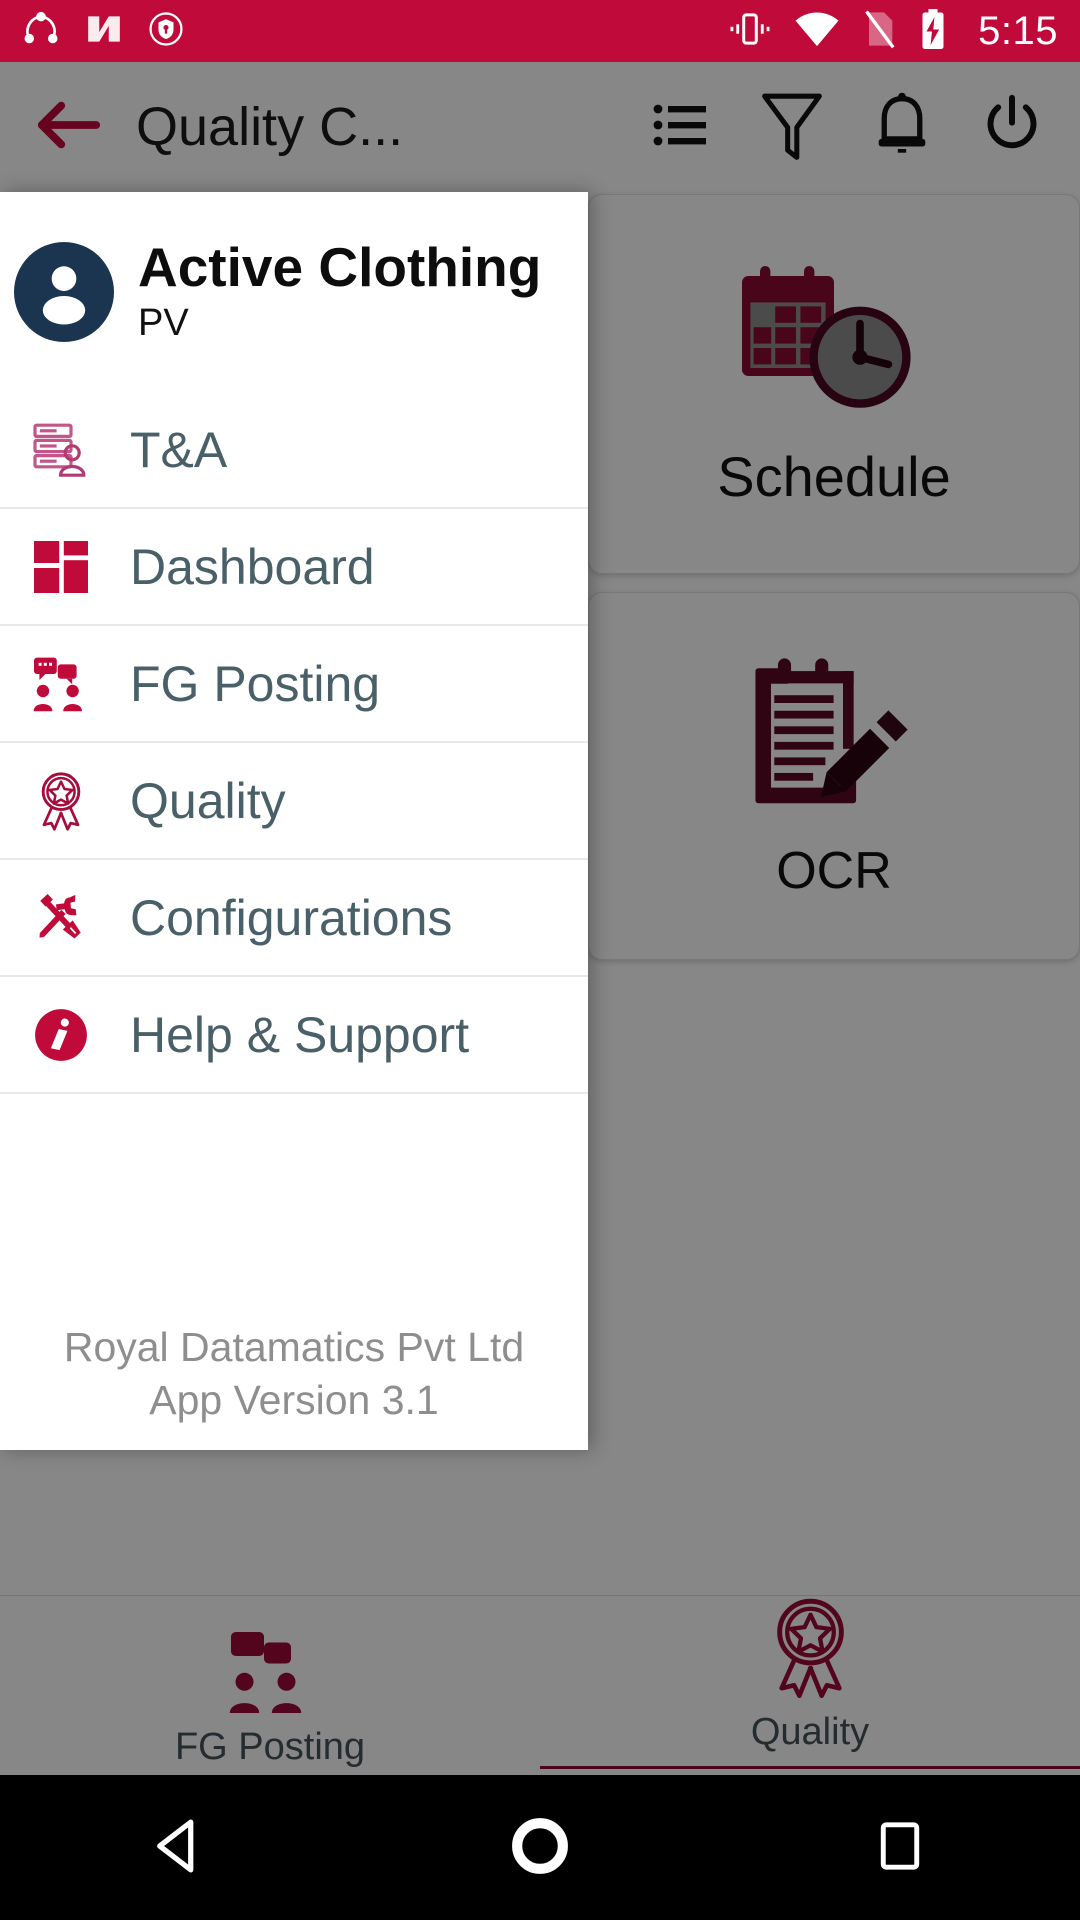  Describe the element at coordinates (270, 1747) in the screenshot. I see `tab-label: FG Posting` at that location.